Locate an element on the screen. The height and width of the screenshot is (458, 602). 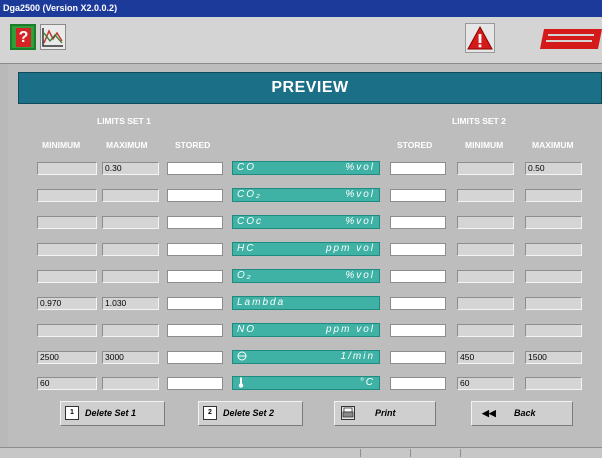
delete-set-2-label: Delete Set 2 is located at coordinates (249, 413).